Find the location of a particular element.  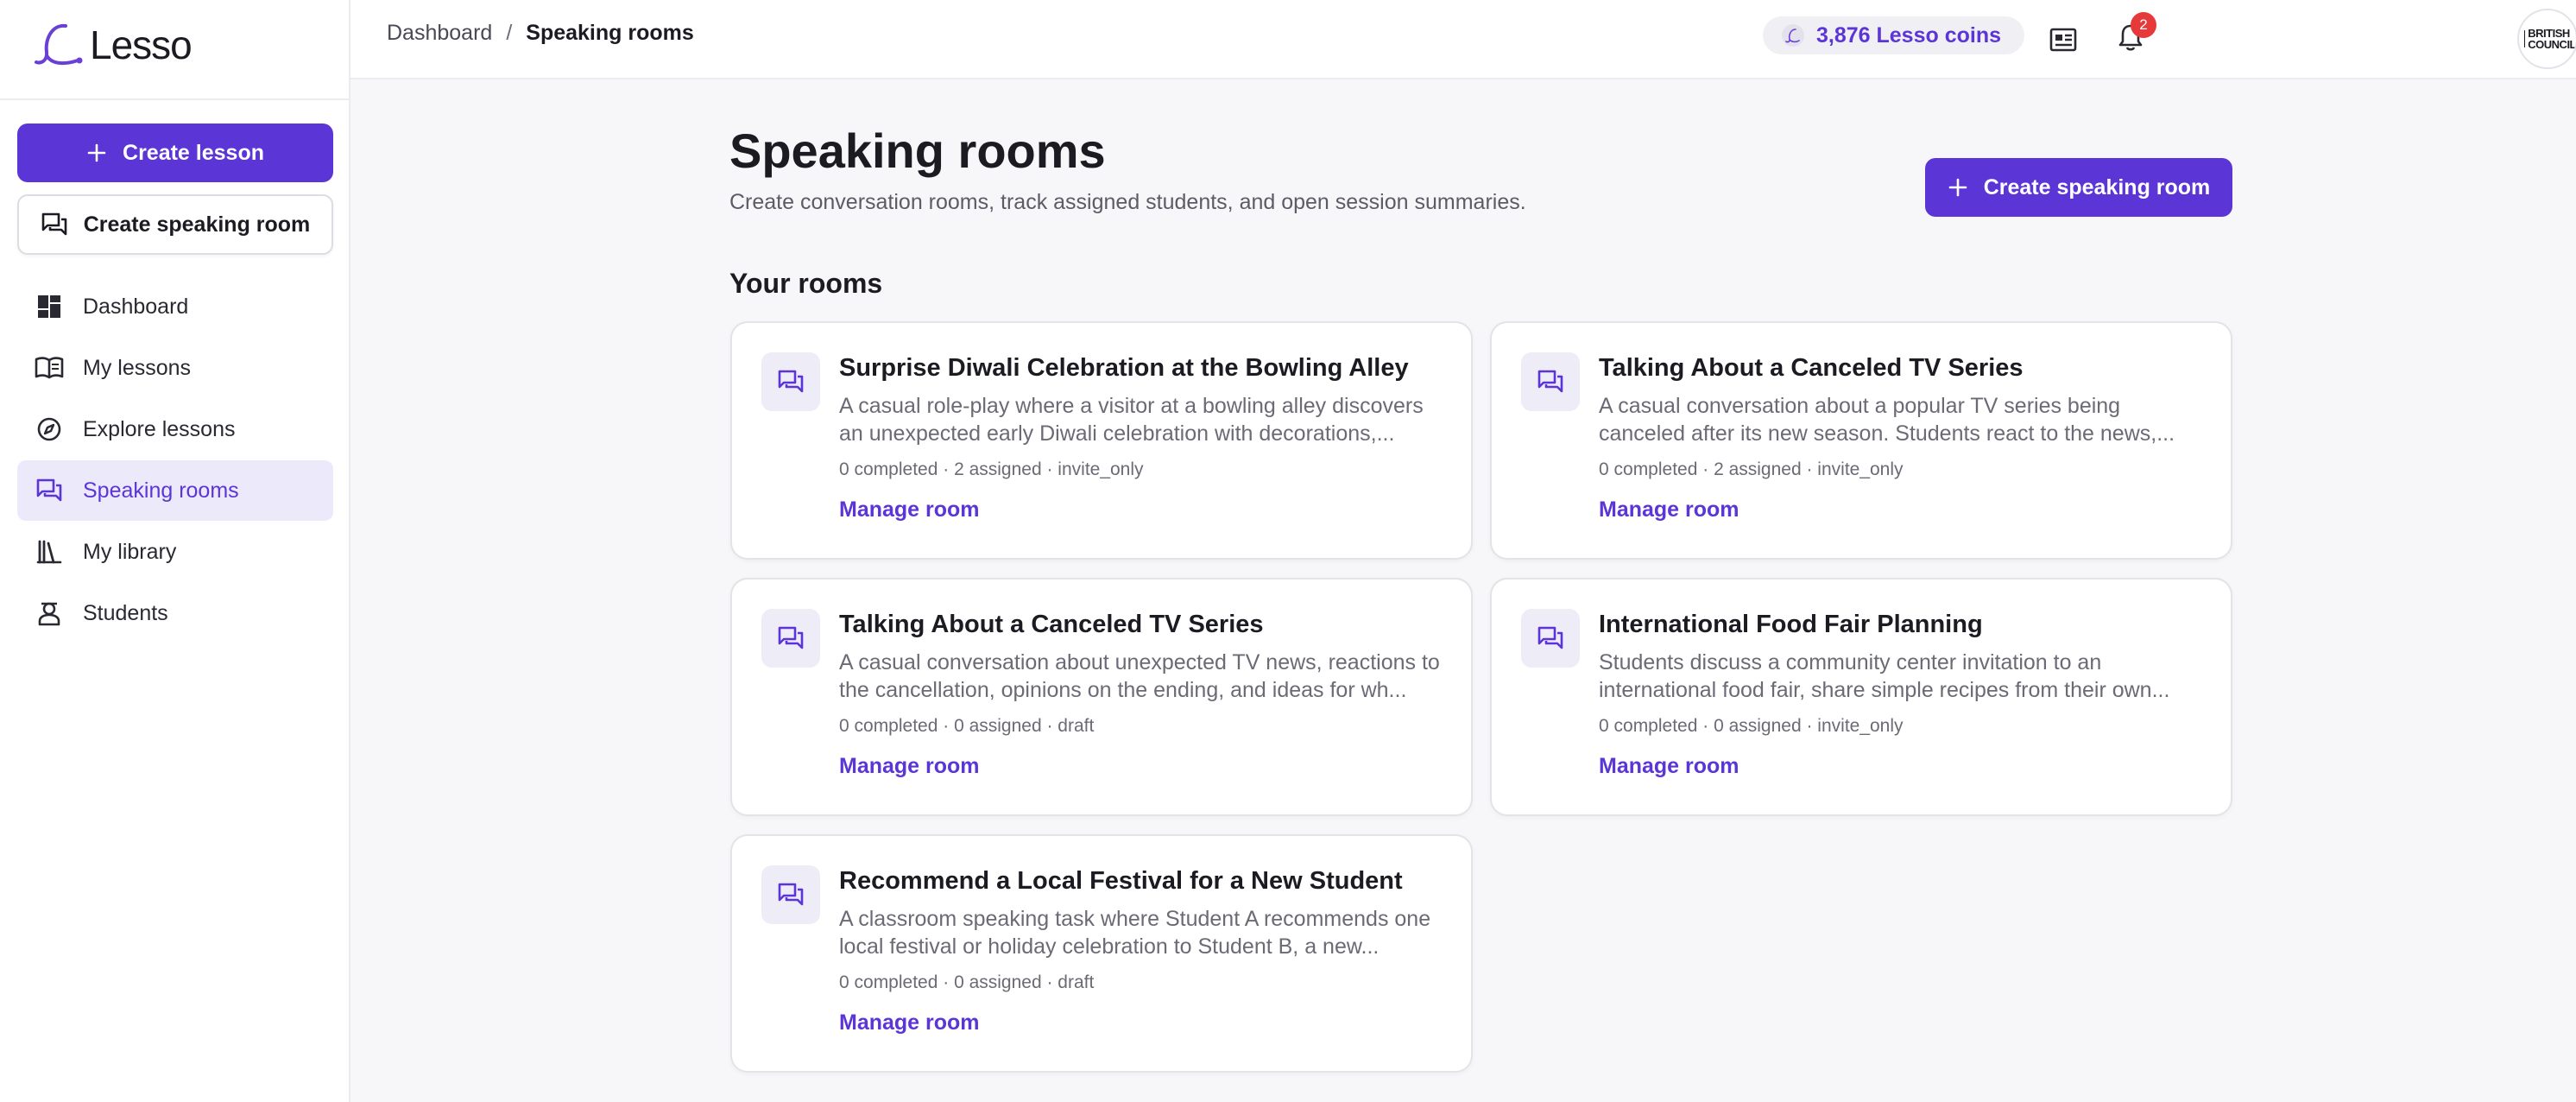

create-speaking-room-side-label: Create speaking room is located at coordinates (197, 225).